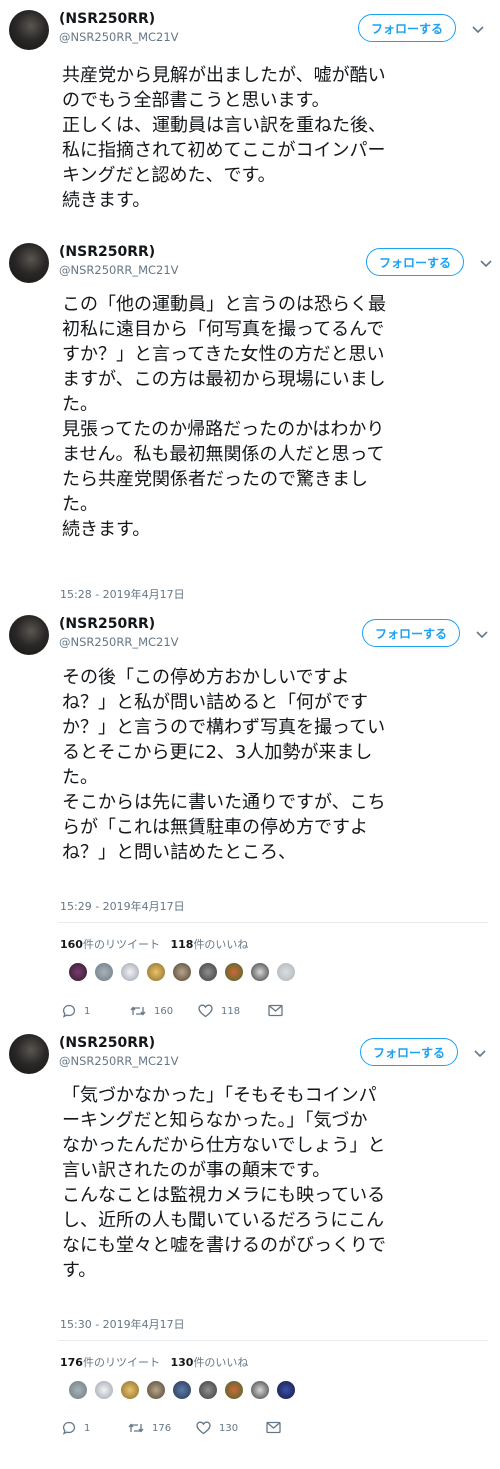  I want to click on engagement-stats: 176件のリツイート 130件のいいね, so click(154, 1362).